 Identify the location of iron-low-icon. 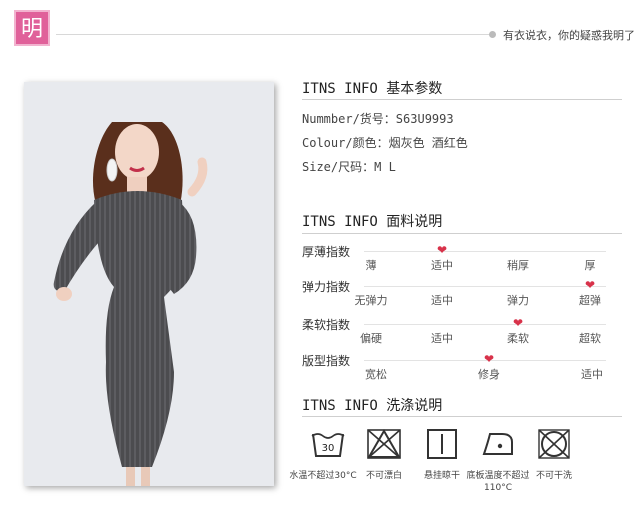
(497, 444).